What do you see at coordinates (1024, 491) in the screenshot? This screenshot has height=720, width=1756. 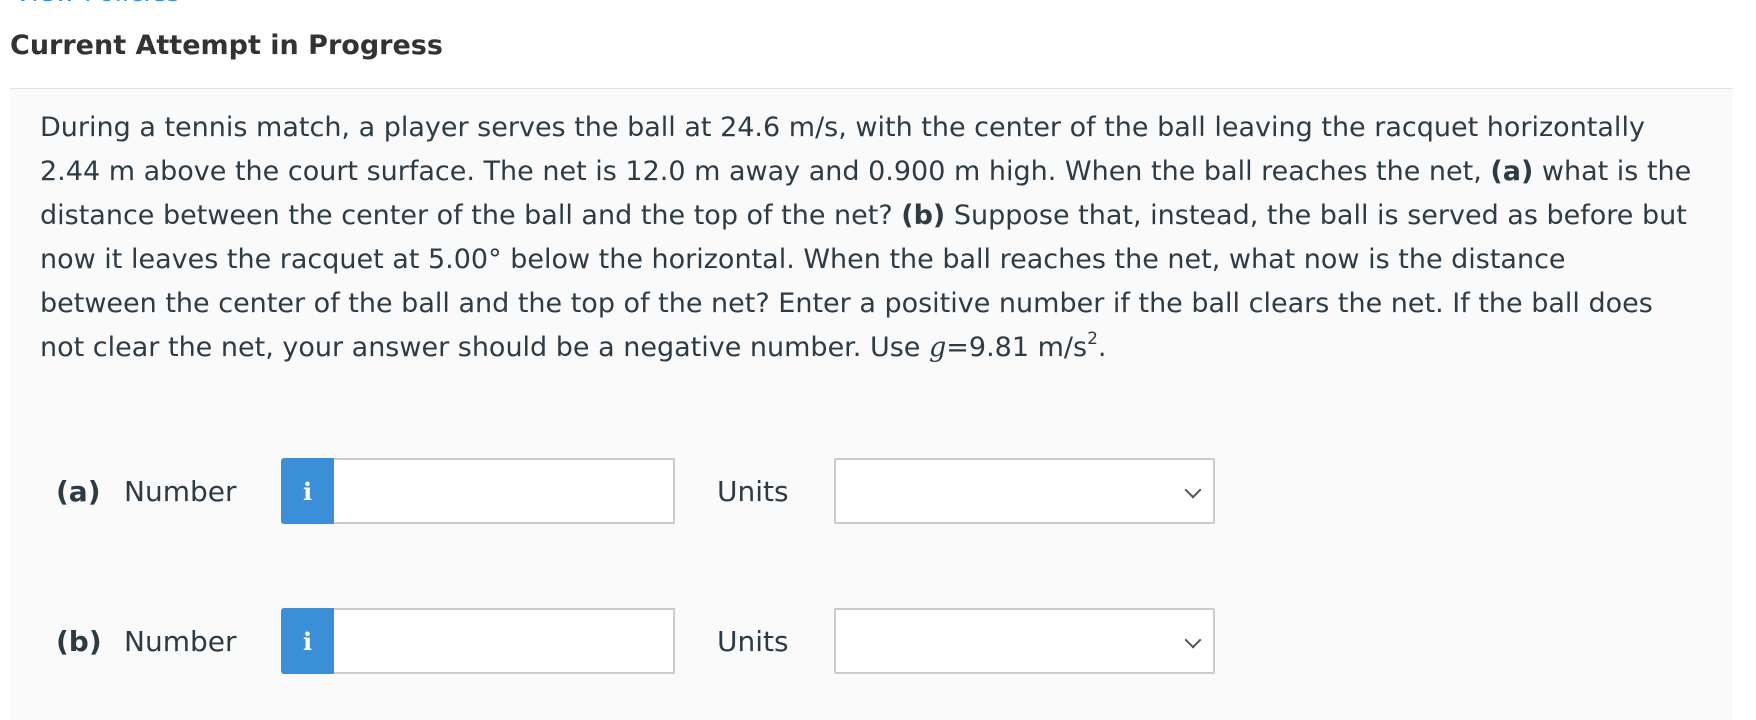 I see `units-select-a` at bounding box center [1024, 491].